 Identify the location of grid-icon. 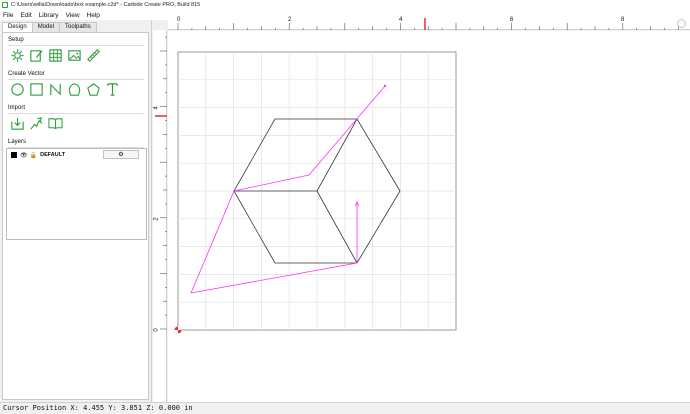
(55, 55).